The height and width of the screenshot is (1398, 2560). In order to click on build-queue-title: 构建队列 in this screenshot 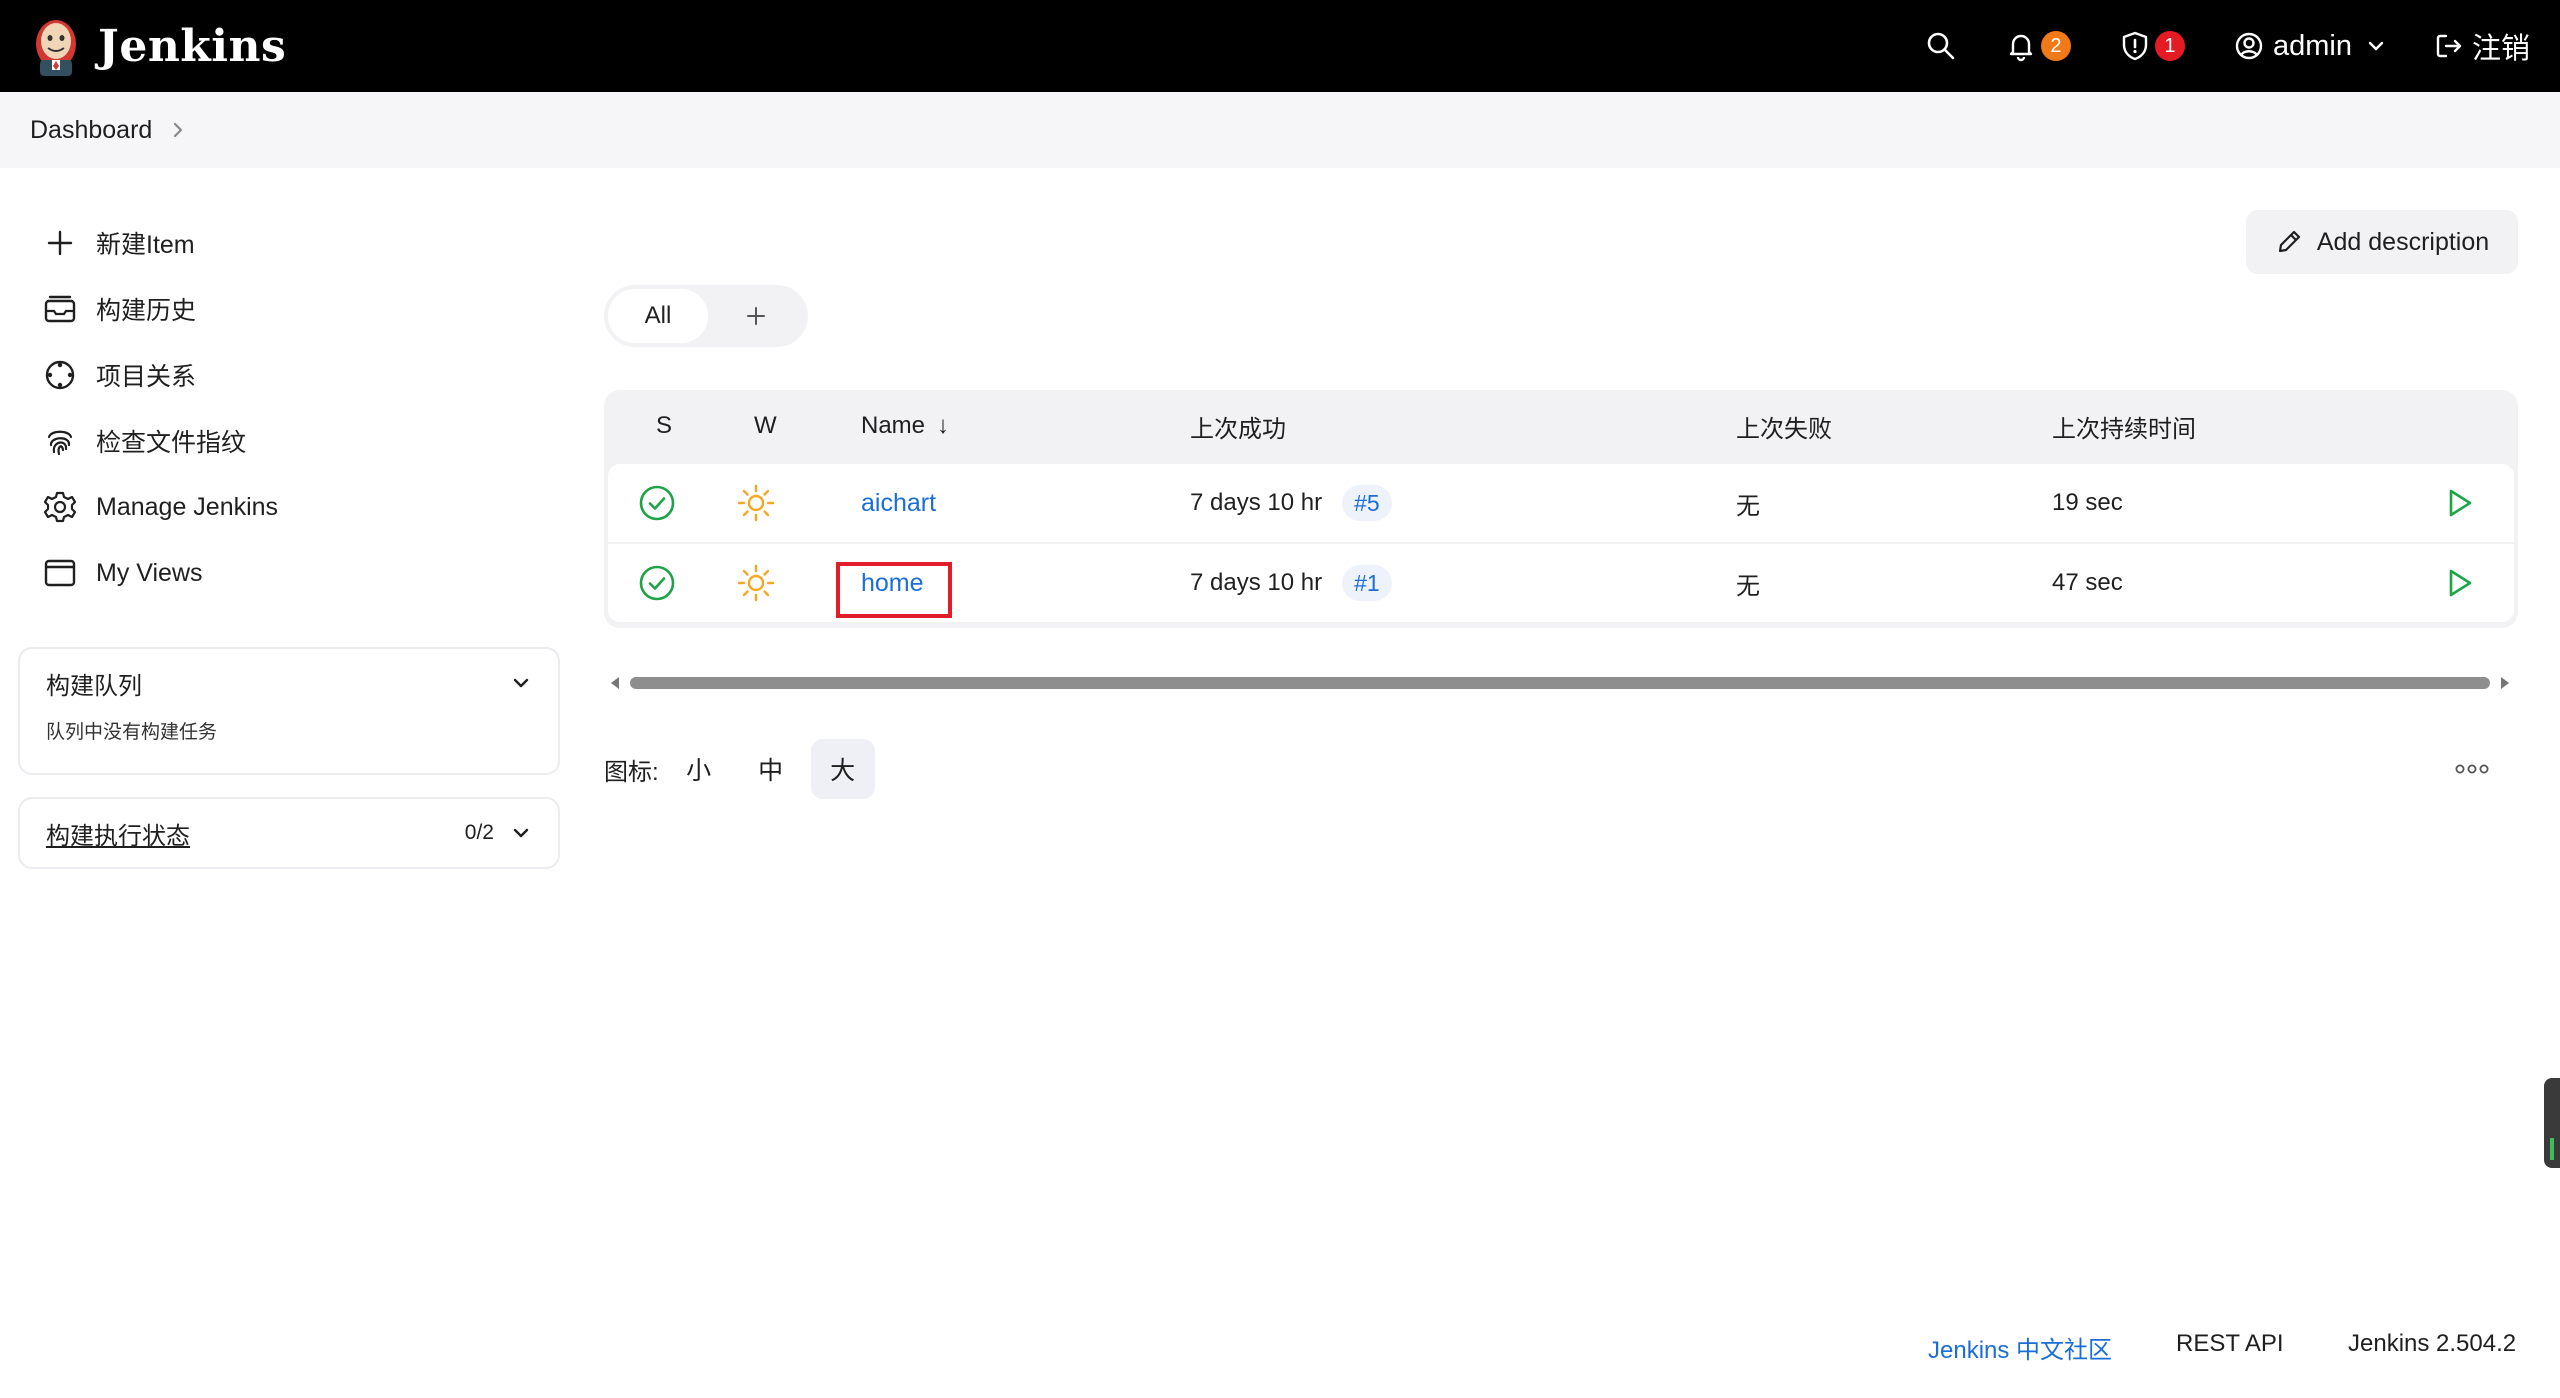, I will do `click(94, 686)`.